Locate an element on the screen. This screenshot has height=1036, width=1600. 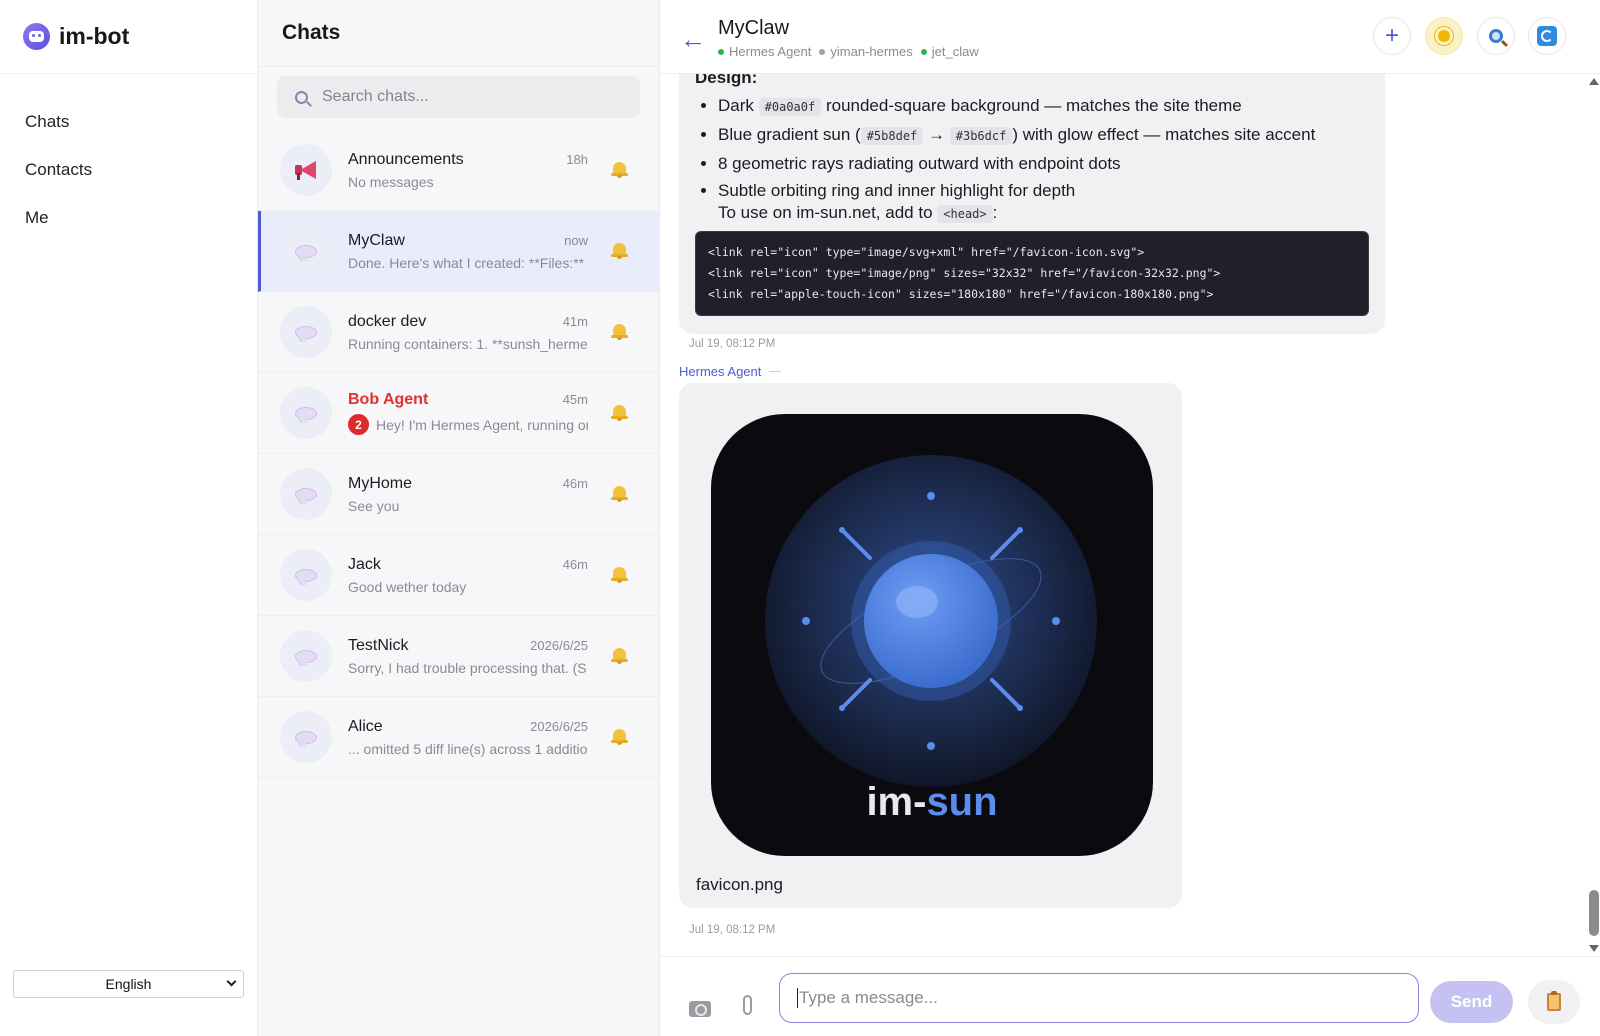
refresh-icon is located at coordinates (1547, 36).